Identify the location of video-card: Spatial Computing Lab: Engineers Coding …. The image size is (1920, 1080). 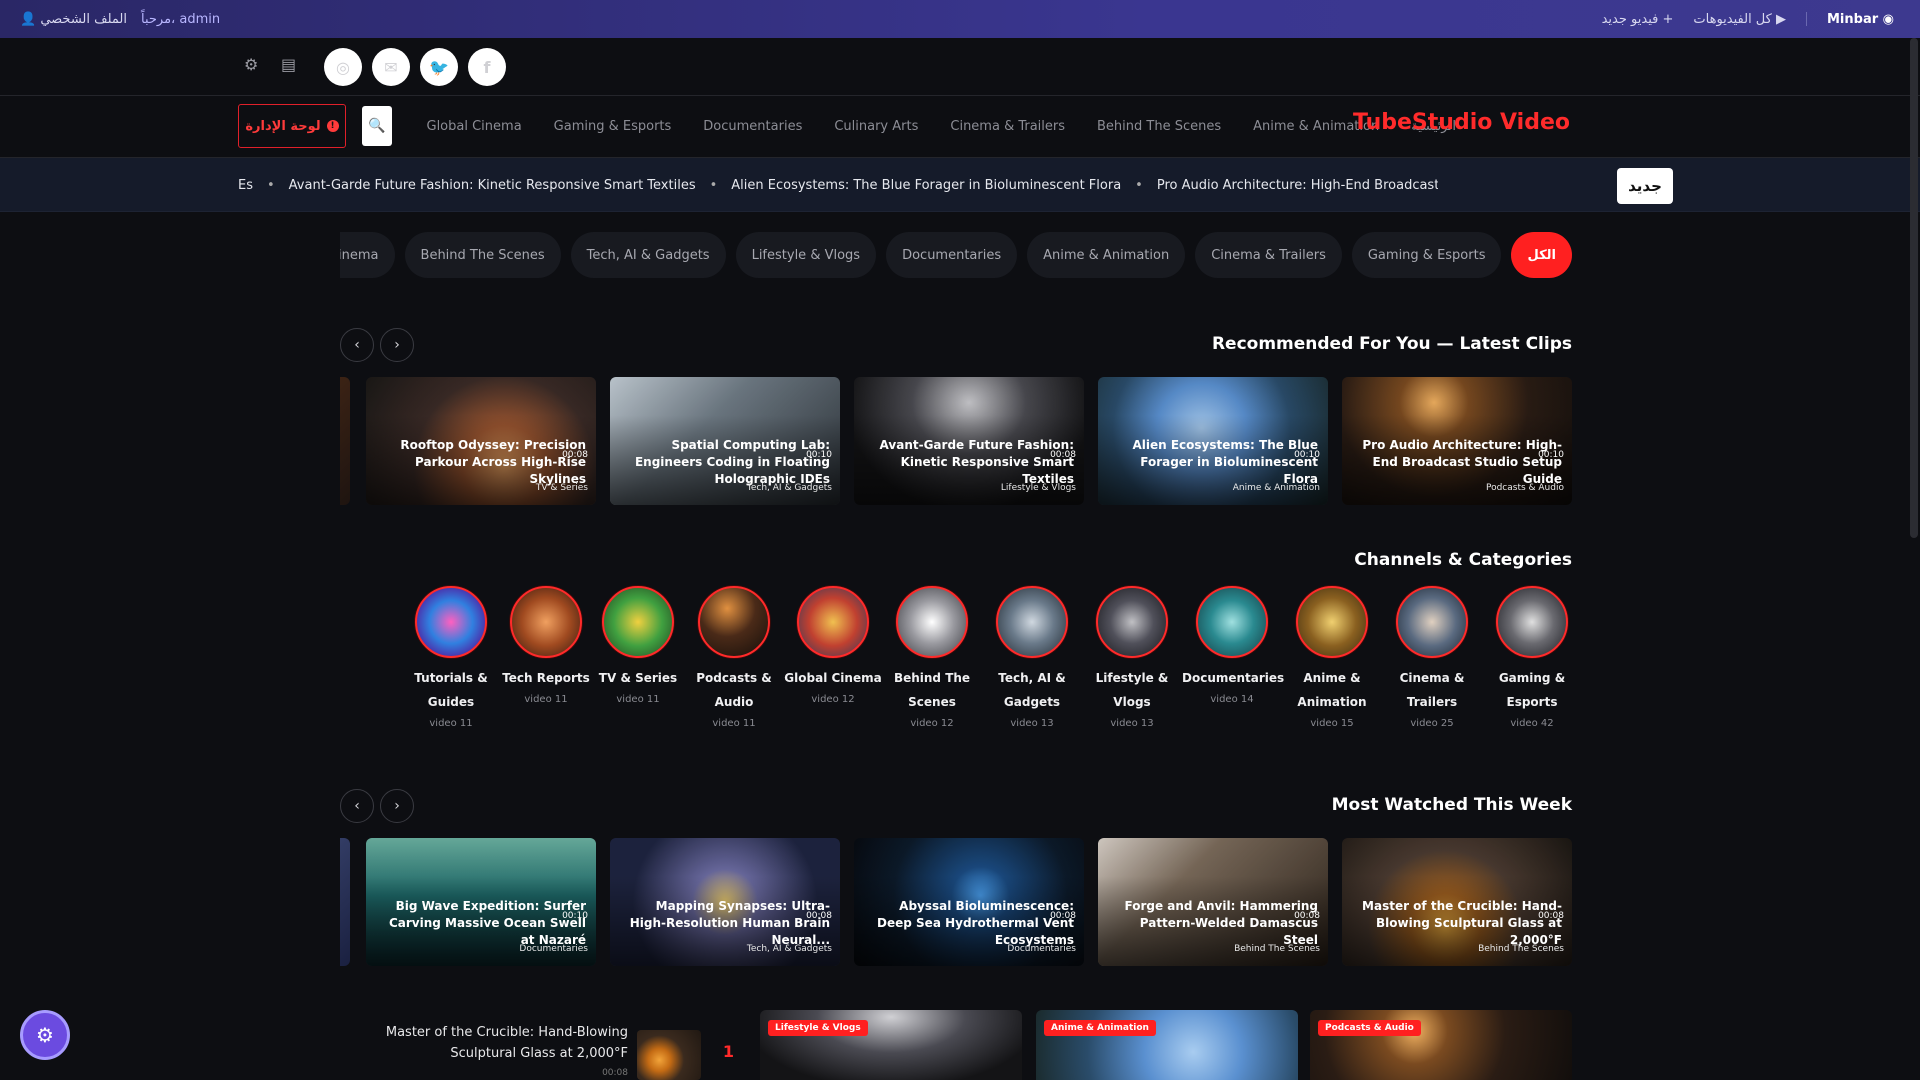
(725, 441).